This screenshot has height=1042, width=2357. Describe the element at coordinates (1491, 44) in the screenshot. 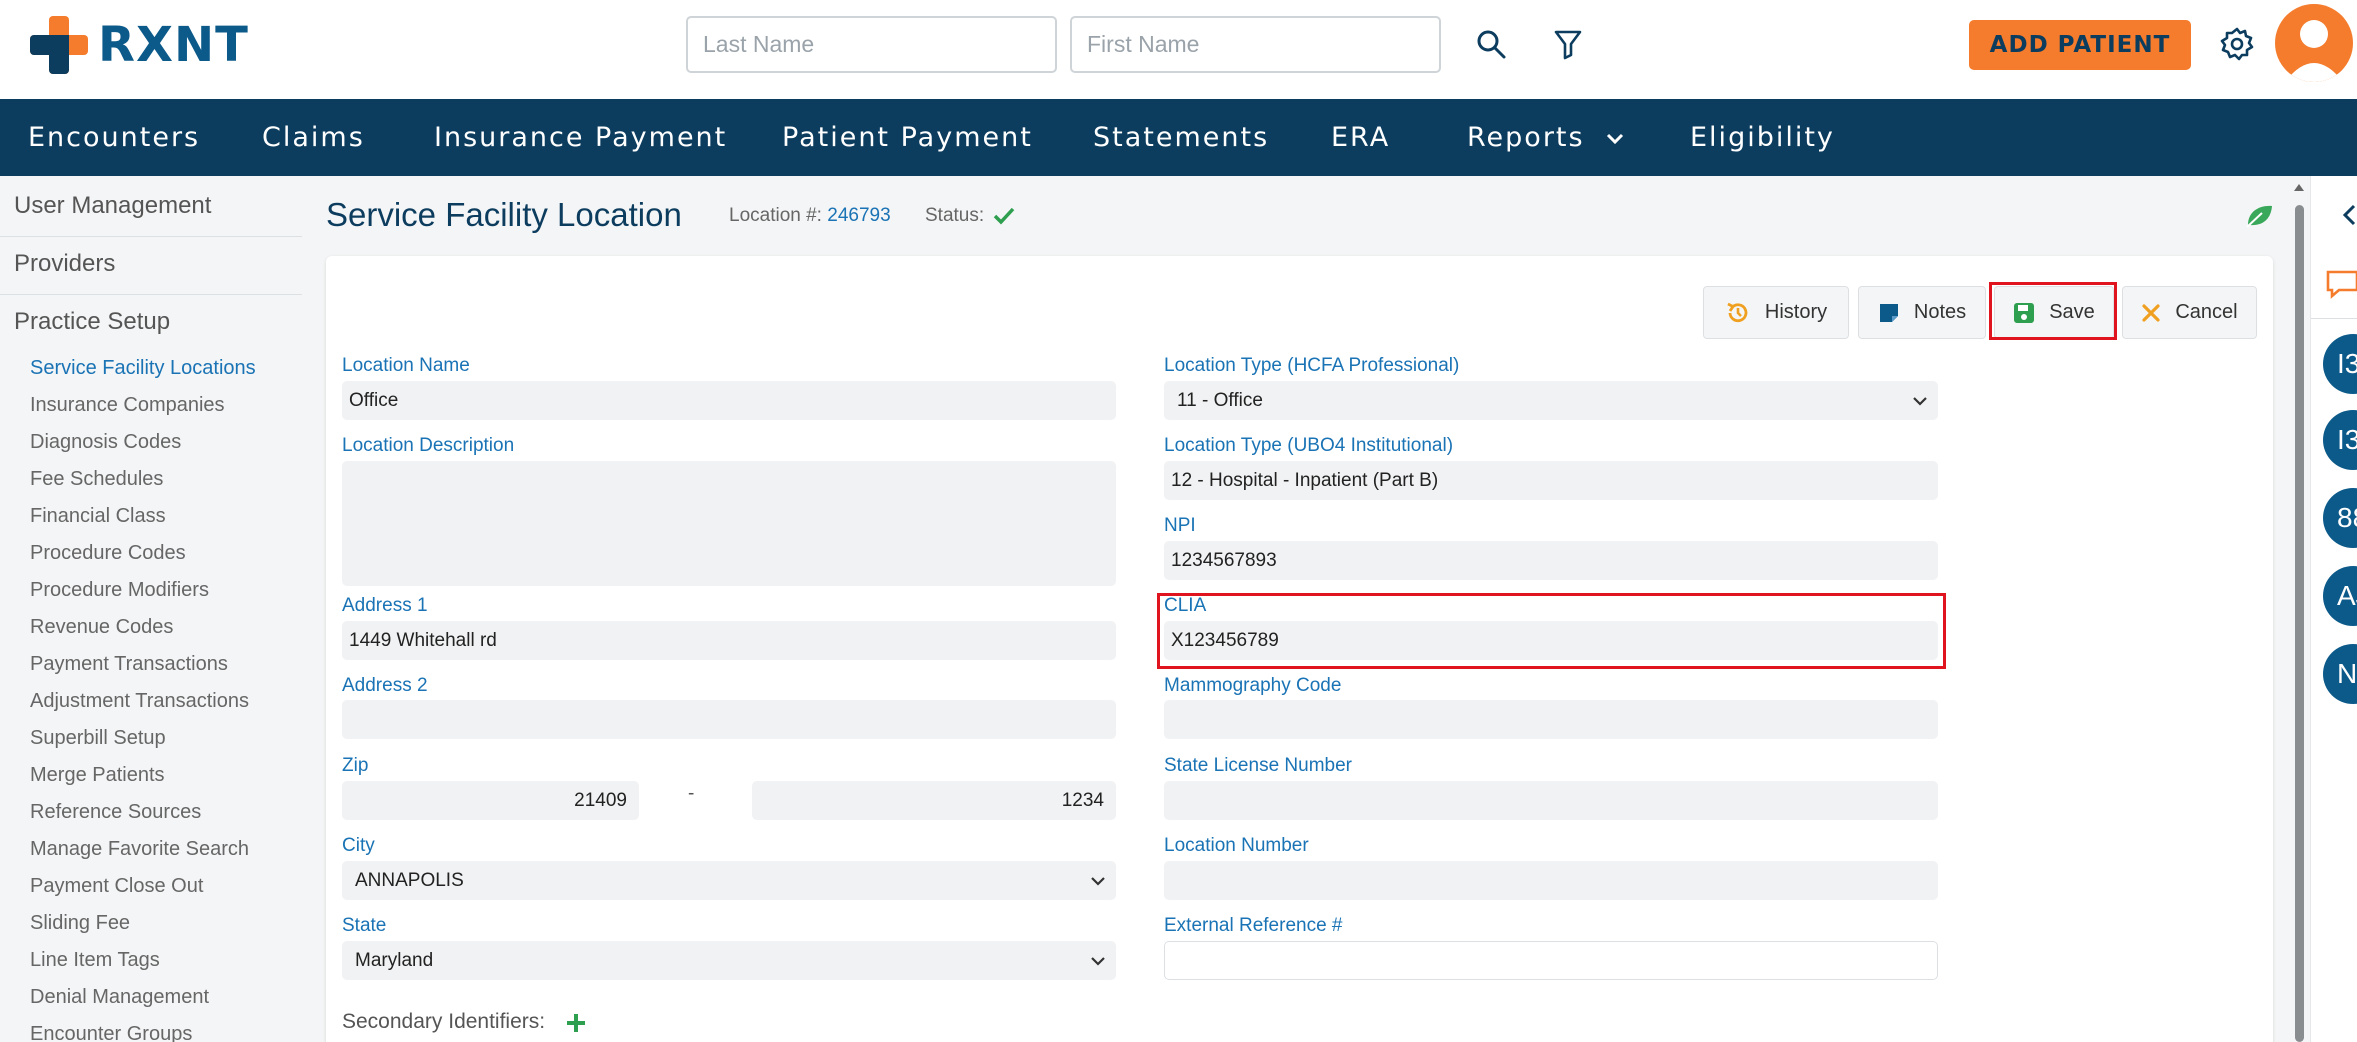

I see `search-icon` at that location.